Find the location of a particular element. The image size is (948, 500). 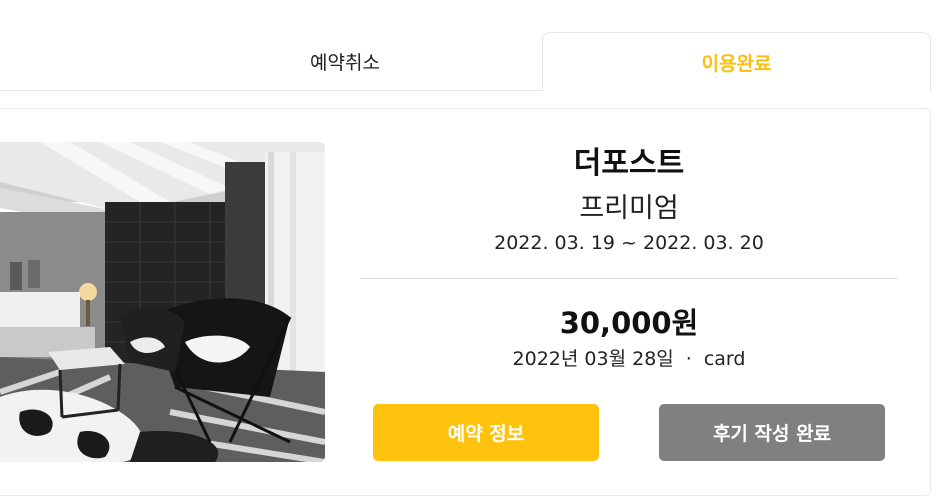

tab-cancelled-label: 예약취소 is located at coordinates (345, 62).